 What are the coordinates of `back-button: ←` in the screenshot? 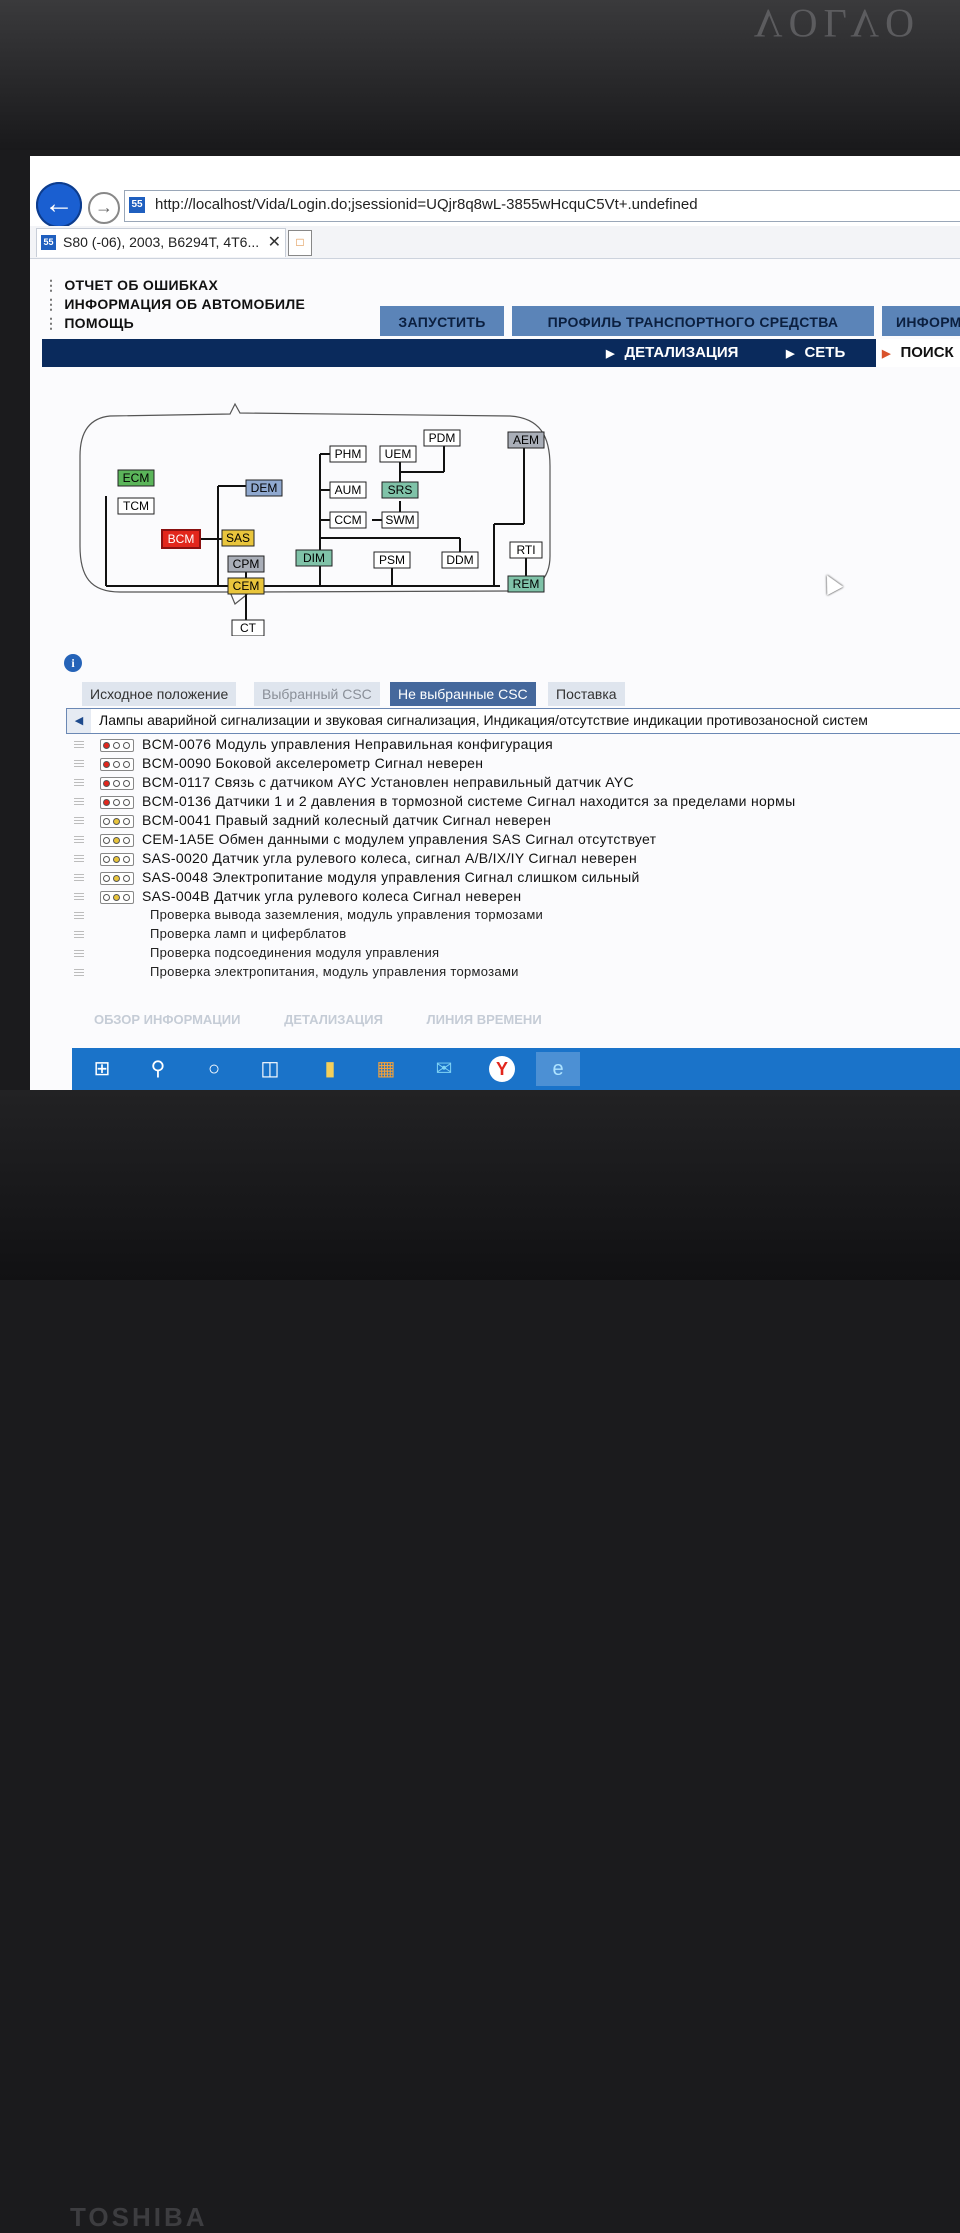 It's located at (59, 205).